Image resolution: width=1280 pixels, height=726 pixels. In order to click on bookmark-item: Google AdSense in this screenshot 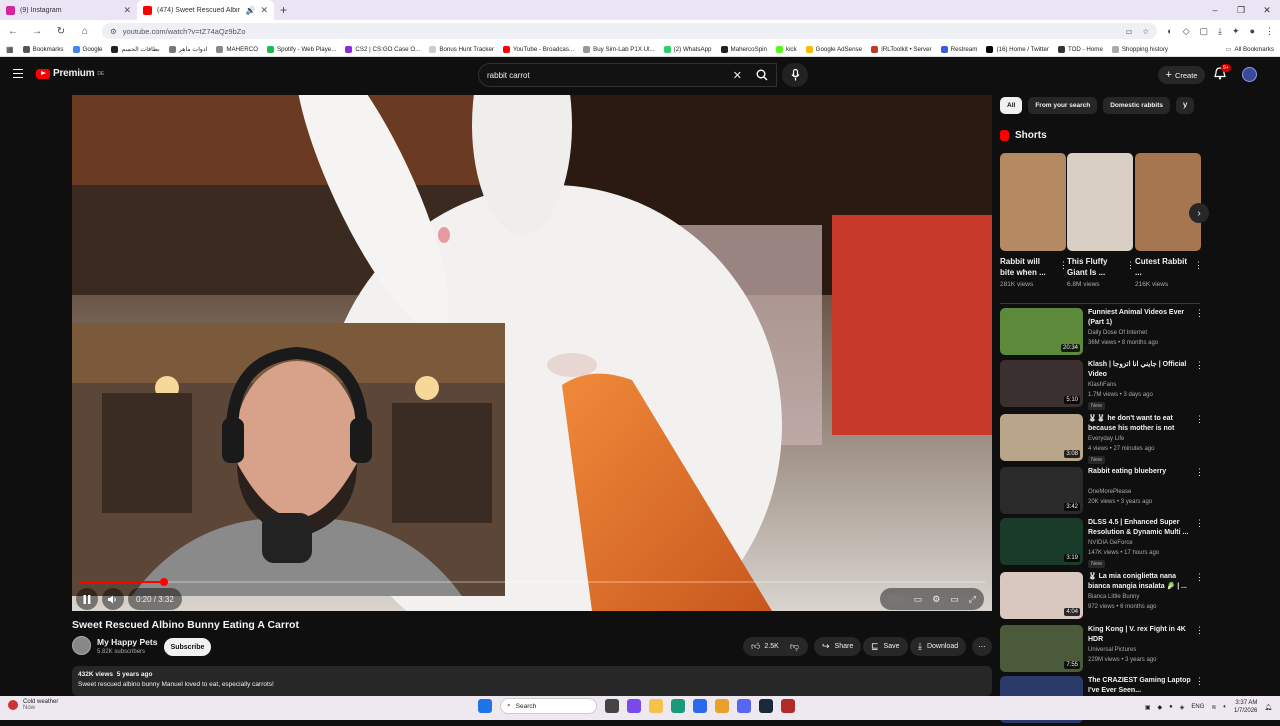, I will do `click(833, 49)`.